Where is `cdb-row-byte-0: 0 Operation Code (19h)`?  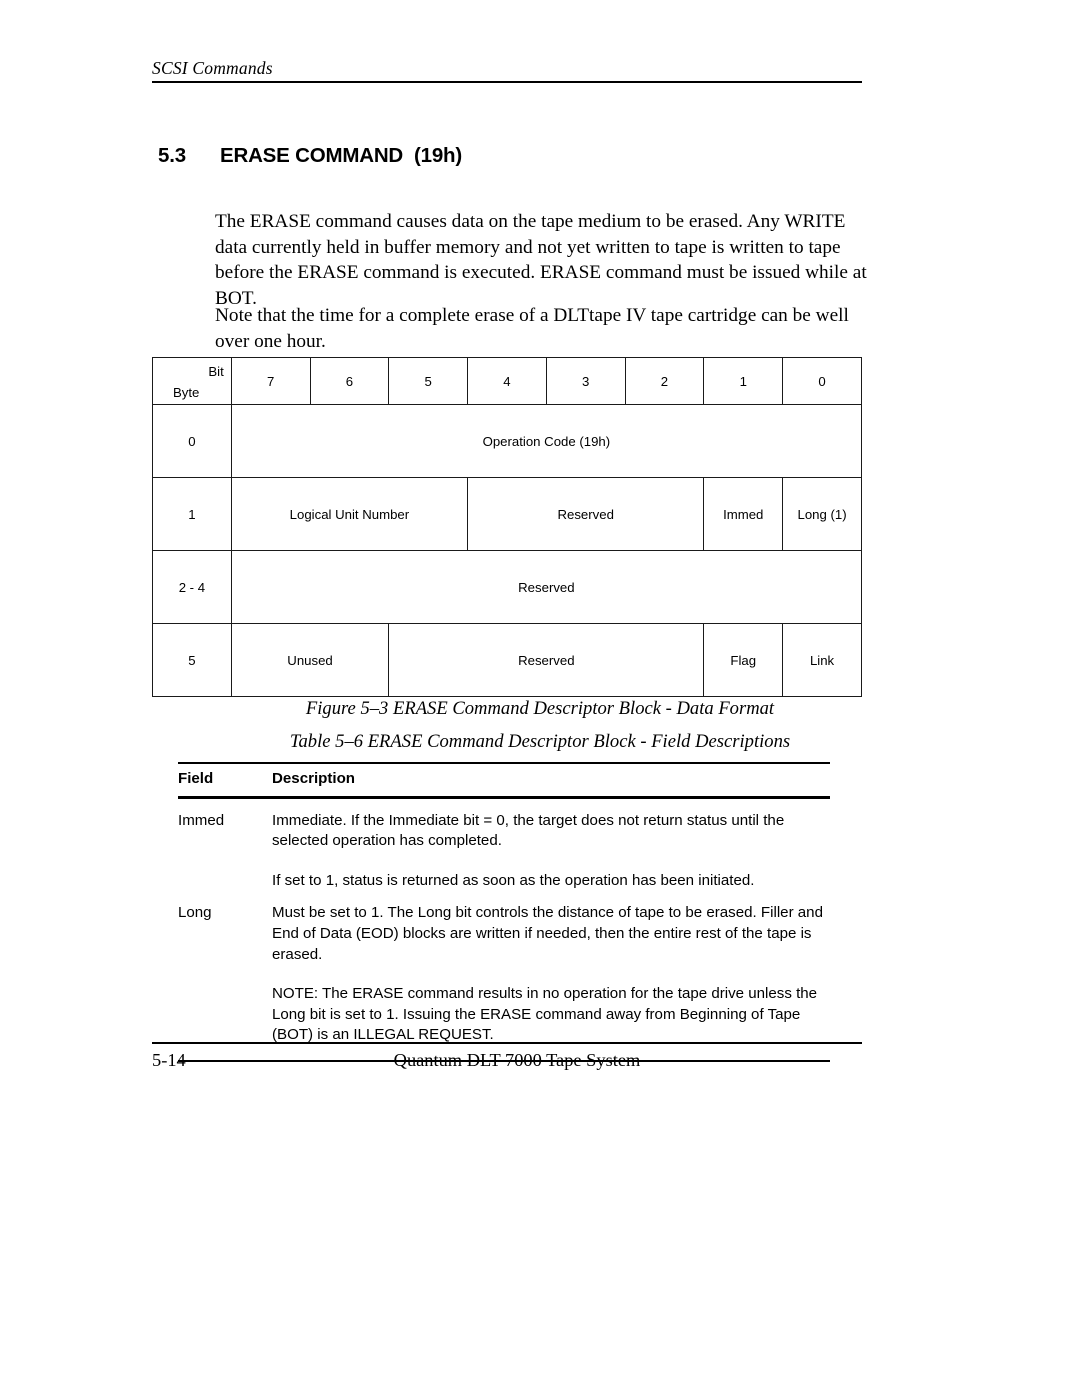
cdb-row-byte-0: 0 Operation Code (19h) is located at coordinates (507, 441).